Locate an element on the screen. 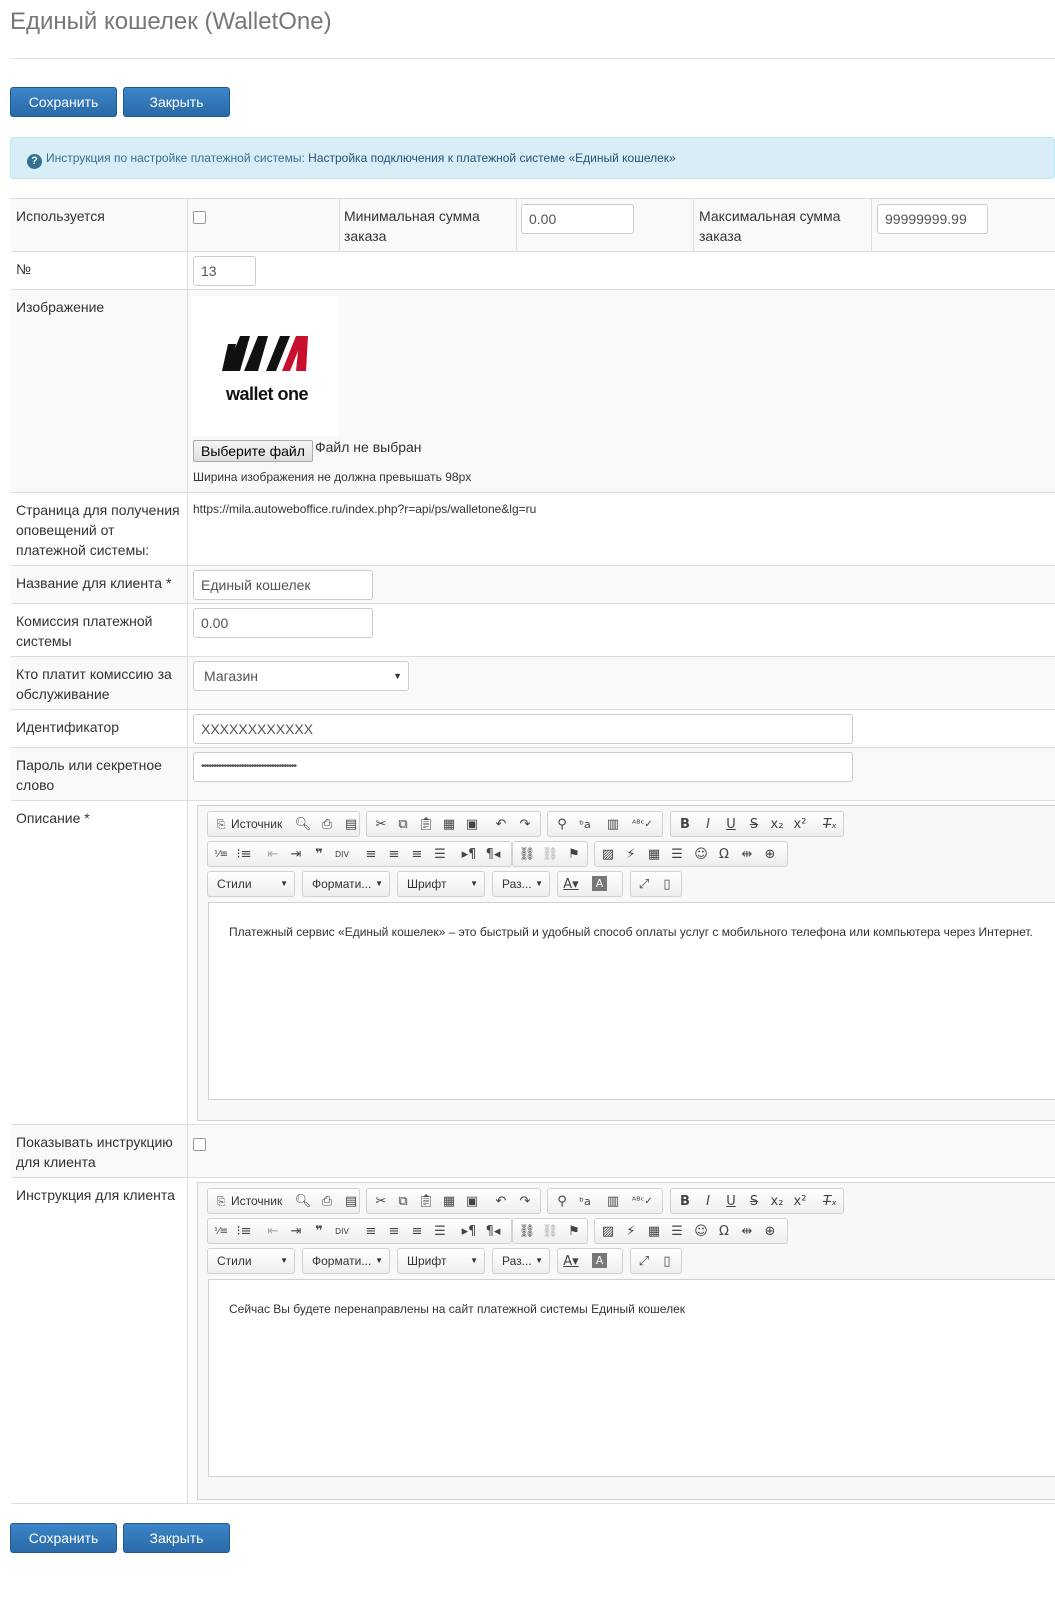 The image size is (1055, 1601). align-center-icon: ≡ is located at coordinates (394, 854).